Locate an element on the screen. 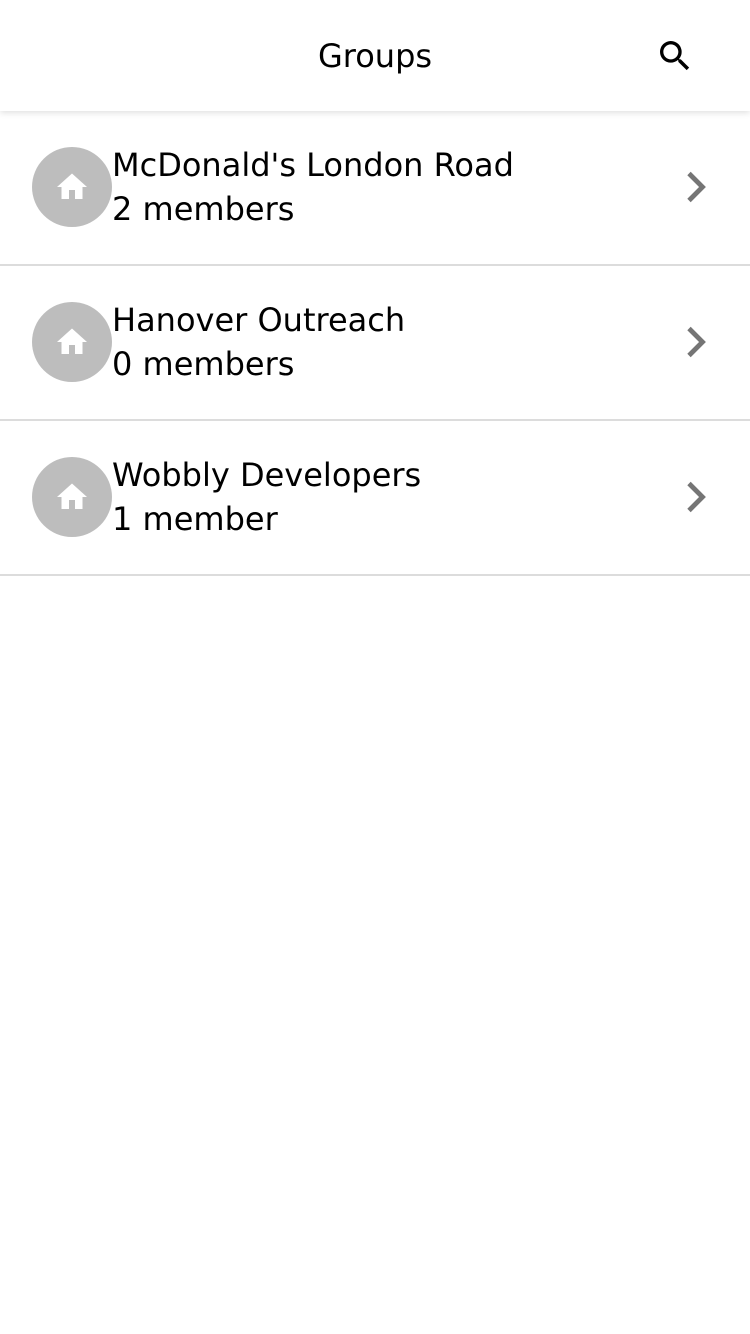 This screenshot has height=1334, width=750. group-name: Hanover Outreach is located at coordinates (259, 320).